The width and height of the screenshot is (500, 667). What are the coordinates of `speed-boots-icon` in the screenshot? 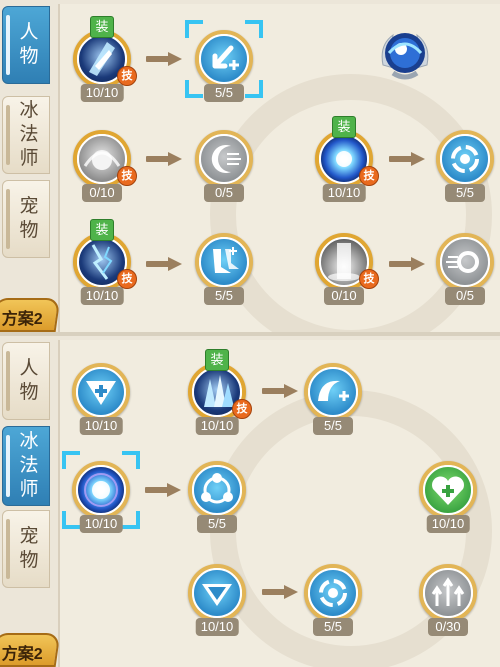 It's located at (226, 260).